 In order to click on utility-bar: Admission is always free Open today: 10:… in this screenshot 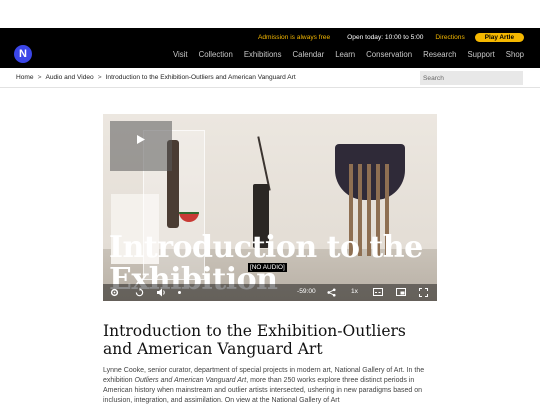, I will do `click(391, 37)`.